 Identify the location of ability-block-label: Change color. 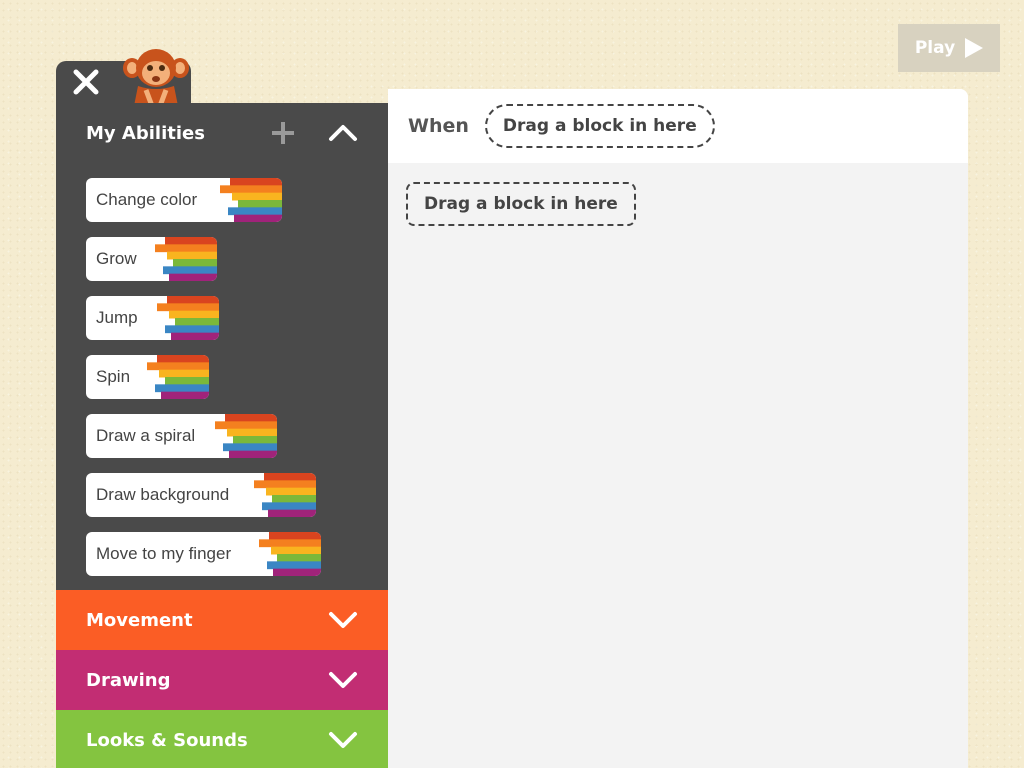
(147, 199).